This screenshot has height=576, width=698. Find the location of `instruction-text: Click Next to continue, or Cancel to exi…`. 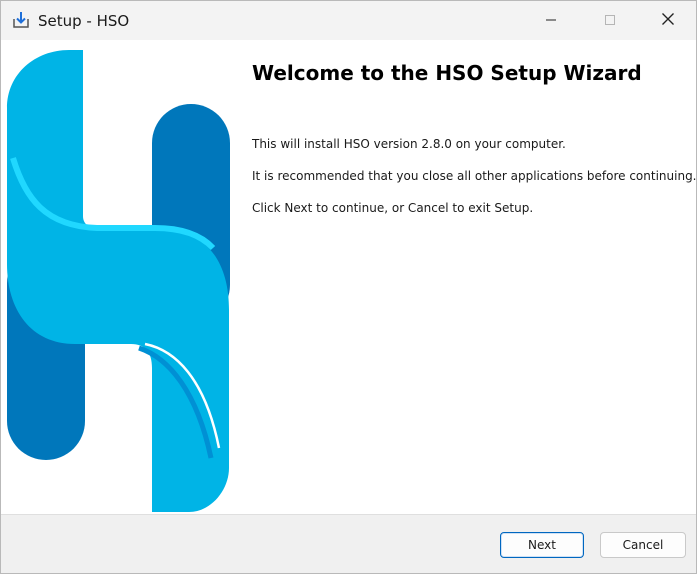

instruction-text: Click Next to continue, or Cancel to exi… is located at coordinates (393, 208).